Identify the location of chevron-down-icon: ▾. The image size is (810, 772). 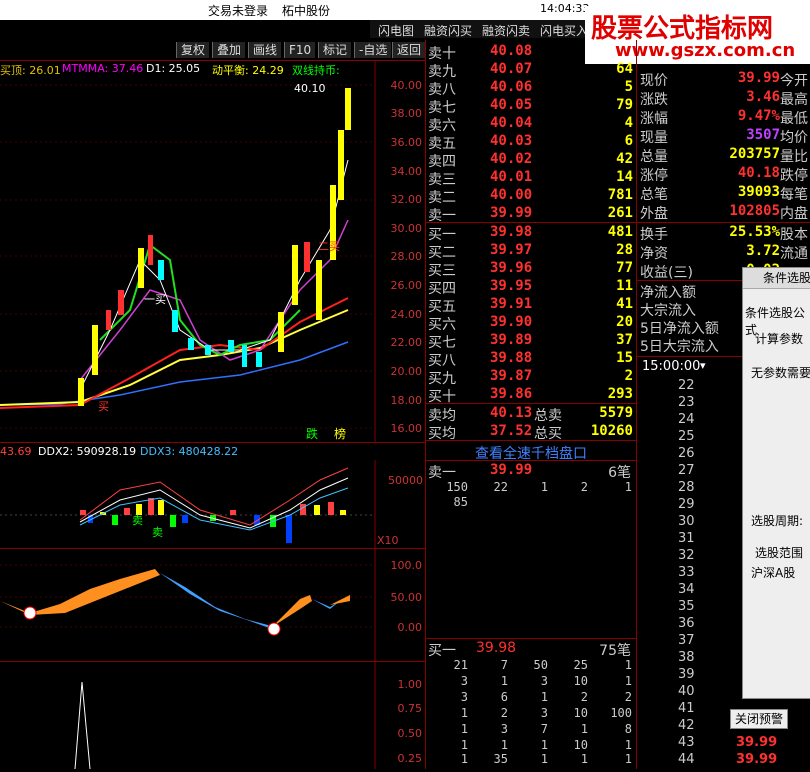
(703, 365).